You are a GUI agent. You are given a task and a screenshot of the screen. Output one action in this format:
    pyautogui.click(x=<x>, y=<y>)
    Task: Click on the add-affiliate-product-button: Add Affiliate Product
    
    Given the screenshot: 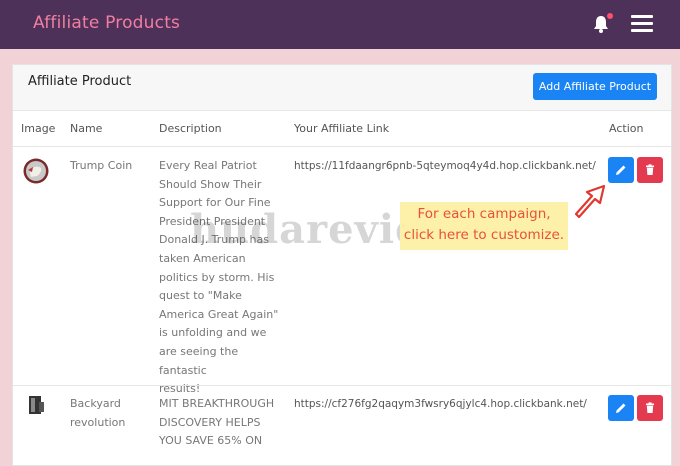 What is the action you would take?
    pyautogui.click(x=595, y=86)
    